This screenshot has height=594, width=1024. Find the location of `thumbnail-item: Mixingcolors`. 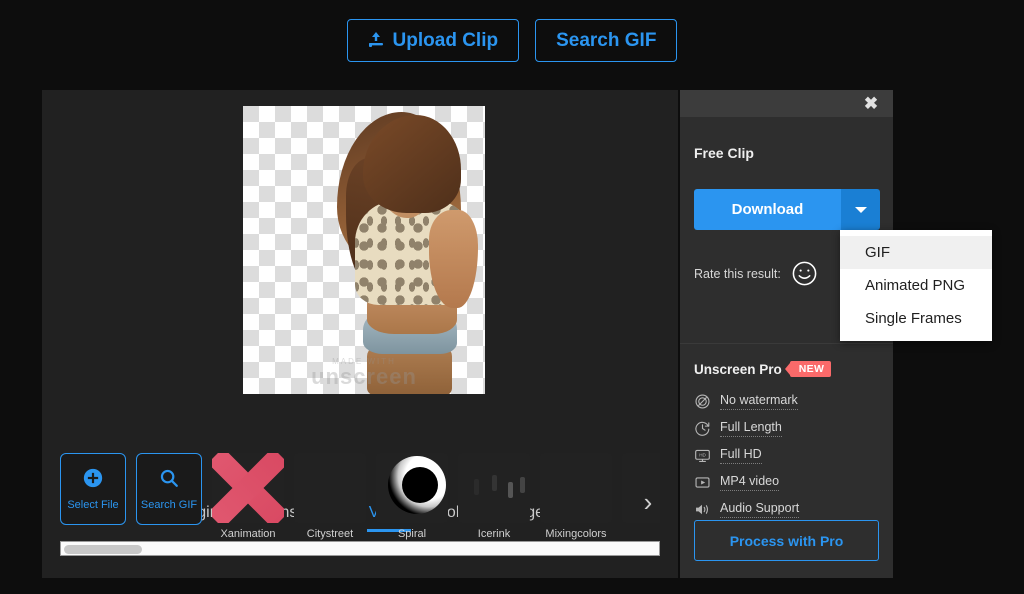

thumbnail-item: Mixingcolors is located at coordinates (576, 496).